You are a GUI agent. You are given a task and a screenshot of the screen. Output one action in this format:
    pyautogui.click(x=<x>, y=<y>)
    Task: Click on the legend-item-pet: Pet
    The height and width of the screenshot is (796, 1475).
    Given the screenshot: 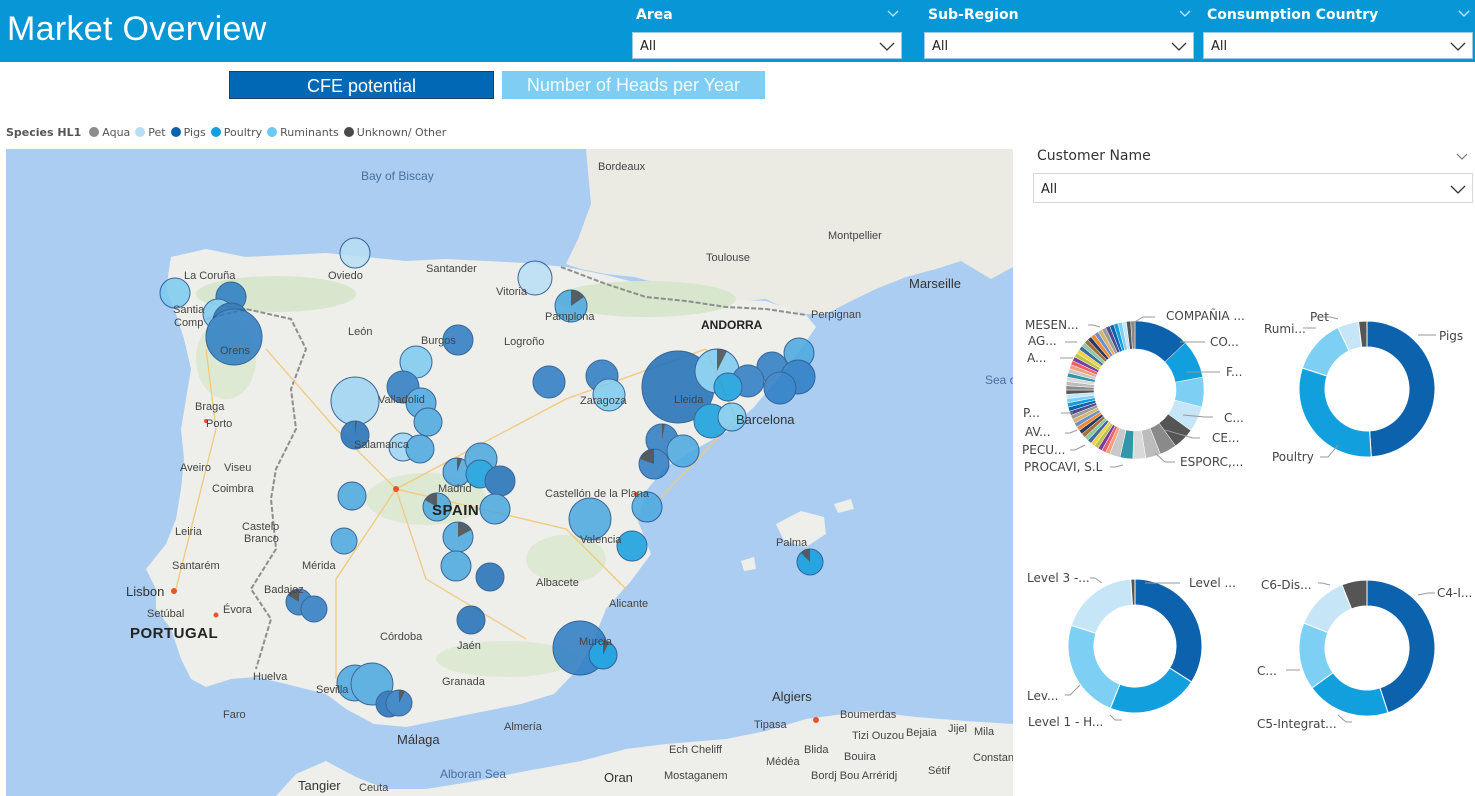 What is the action you would take?
    pyautogui.click(x=150, y=132)
    